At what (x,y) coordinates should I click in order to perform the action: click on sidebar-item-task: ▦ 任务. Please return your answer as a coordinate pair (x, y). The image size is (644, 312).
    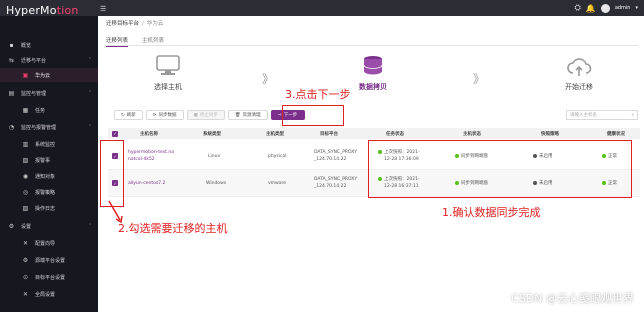
    Looking at the image, I should click on (49, 110).